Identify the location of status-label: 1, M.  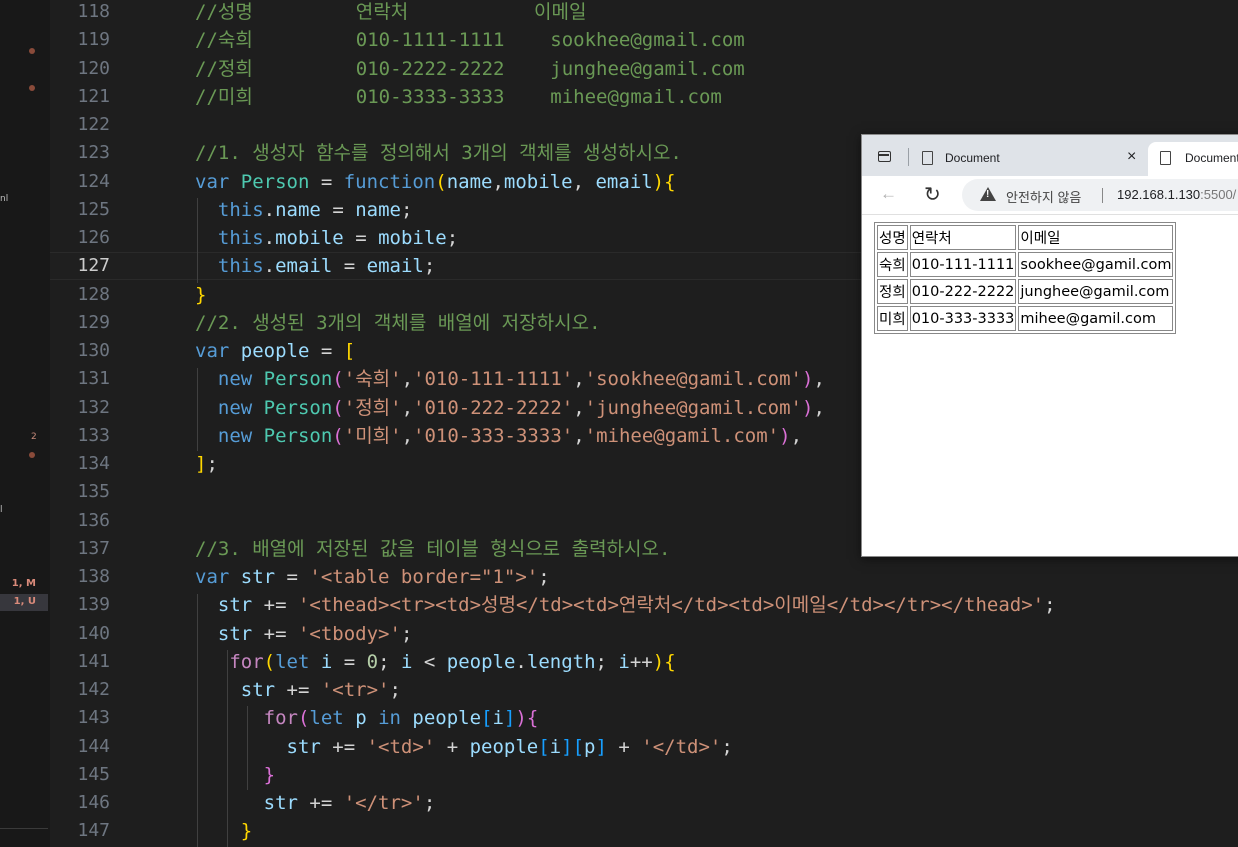
(23, 583).